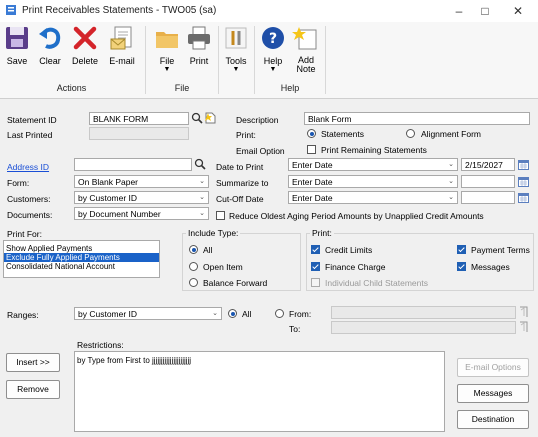  What do you see at coordinates (260, 151) in the screenshot?
I see `email-option-label: Email Option` at bounding box center [260, 151].